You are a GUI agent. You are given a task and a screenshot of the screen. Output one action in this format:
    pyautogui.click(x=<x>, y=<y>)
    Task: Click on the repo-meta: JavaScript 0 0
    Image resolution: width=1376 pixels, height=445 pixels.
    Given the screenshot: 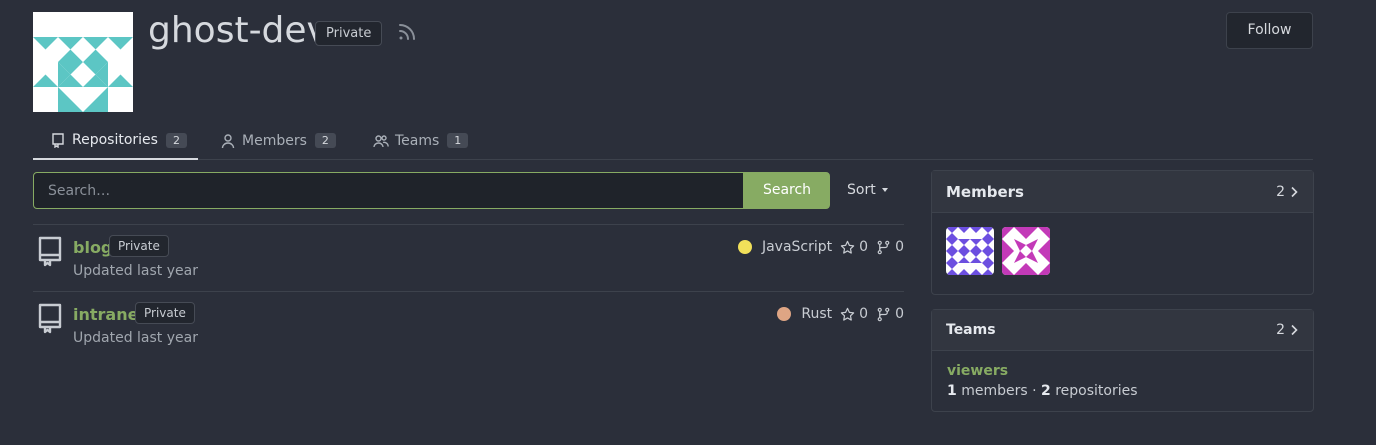 What is the action you would take?
    pyautogui.click(x=820, y=247)
    